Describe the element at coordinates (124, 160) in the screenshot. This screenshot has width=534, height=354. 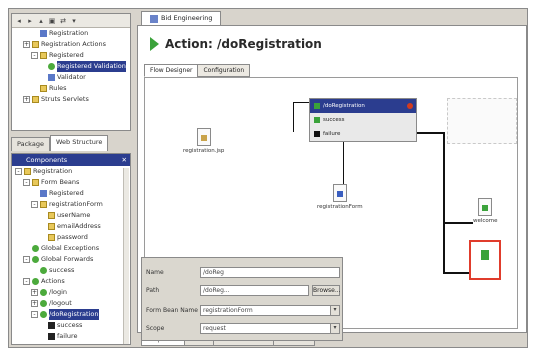
I see `close-icon: ✕` at that location.